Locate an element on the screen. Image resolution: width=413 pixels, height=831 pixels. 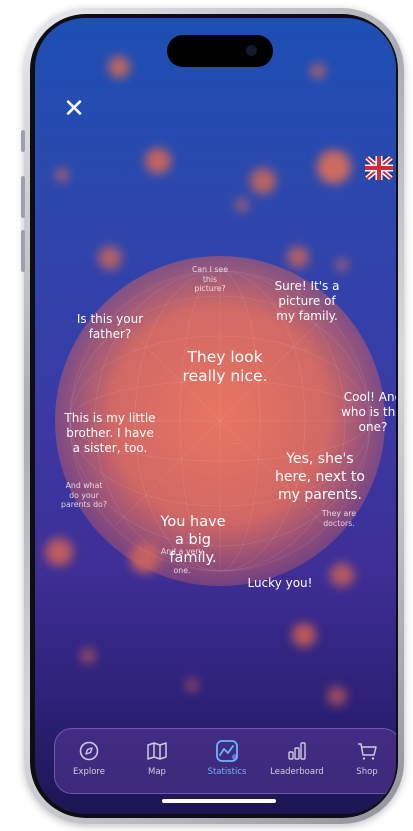
compass-icon is located at coordinates (89, 751).